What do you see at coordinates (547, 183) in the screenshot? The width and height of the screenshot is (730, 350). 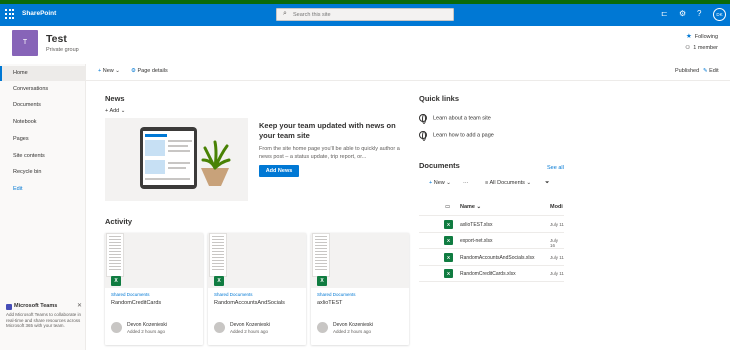 I see `filter-icon: ⏷` at bounding box center [547, 183].